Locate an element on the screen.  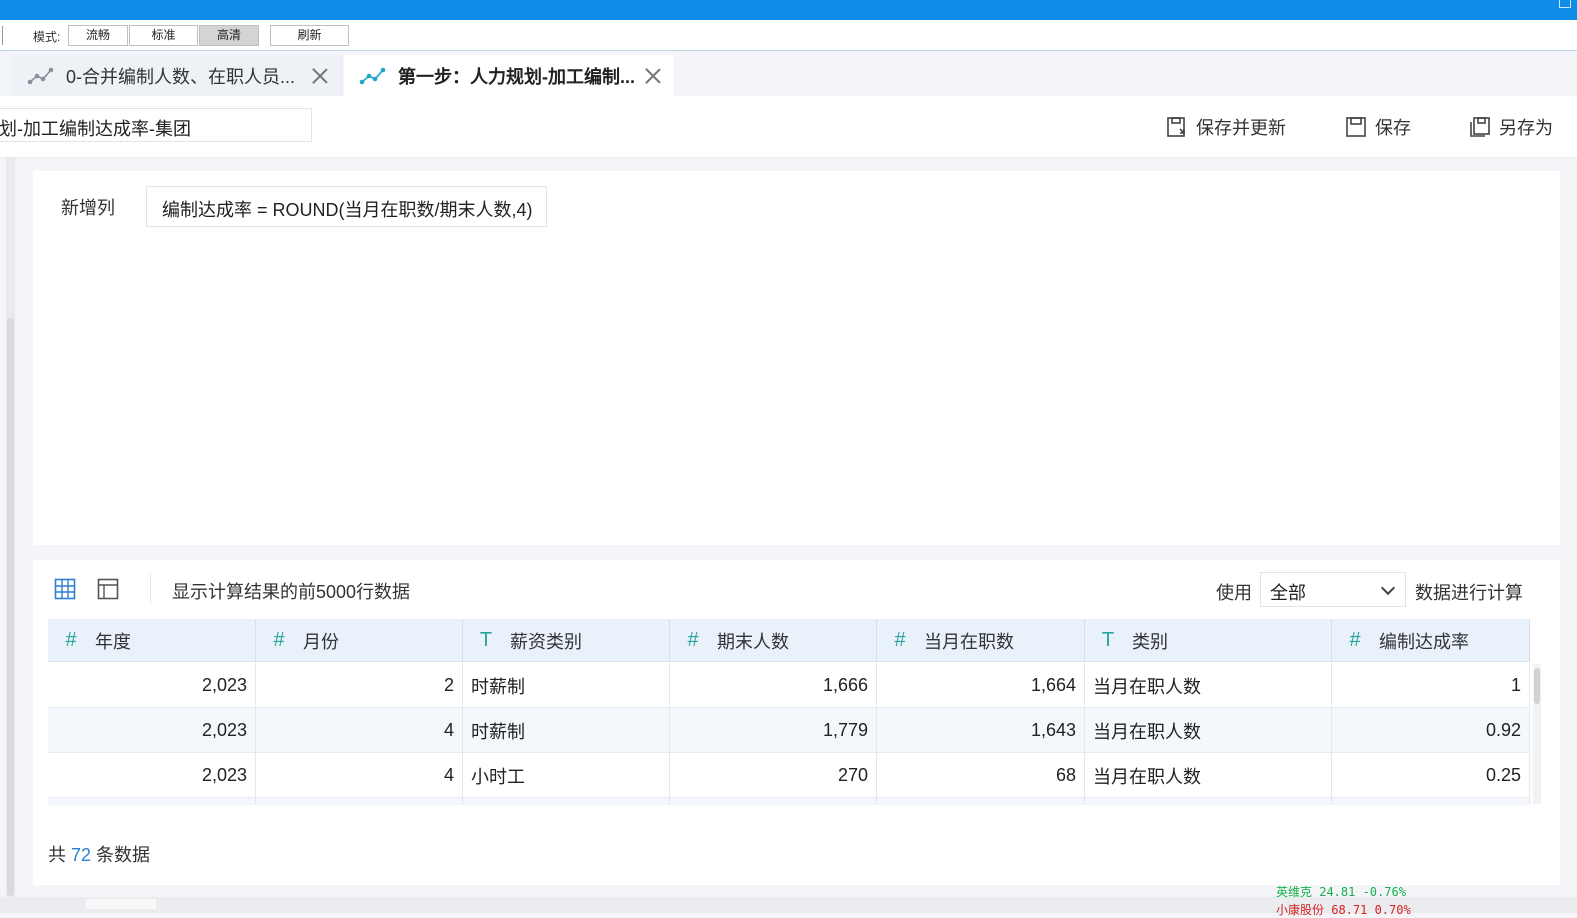
ticker-line: 小康股份 68.71 0.70% is located at coordinates (1343, 910).